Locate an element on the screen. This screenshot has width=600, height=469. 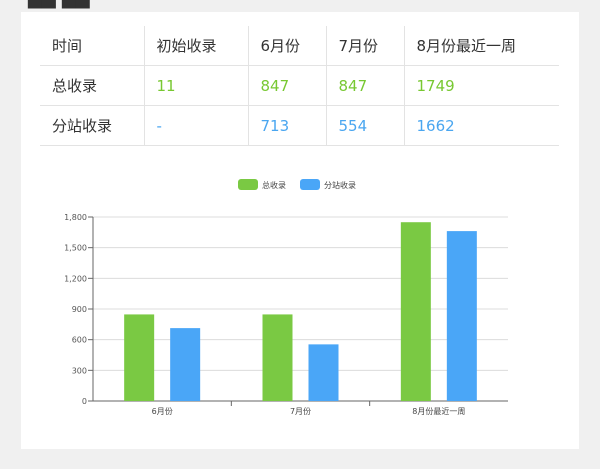
header-cell-june: 6月份 is located at coordinates (287, 46).